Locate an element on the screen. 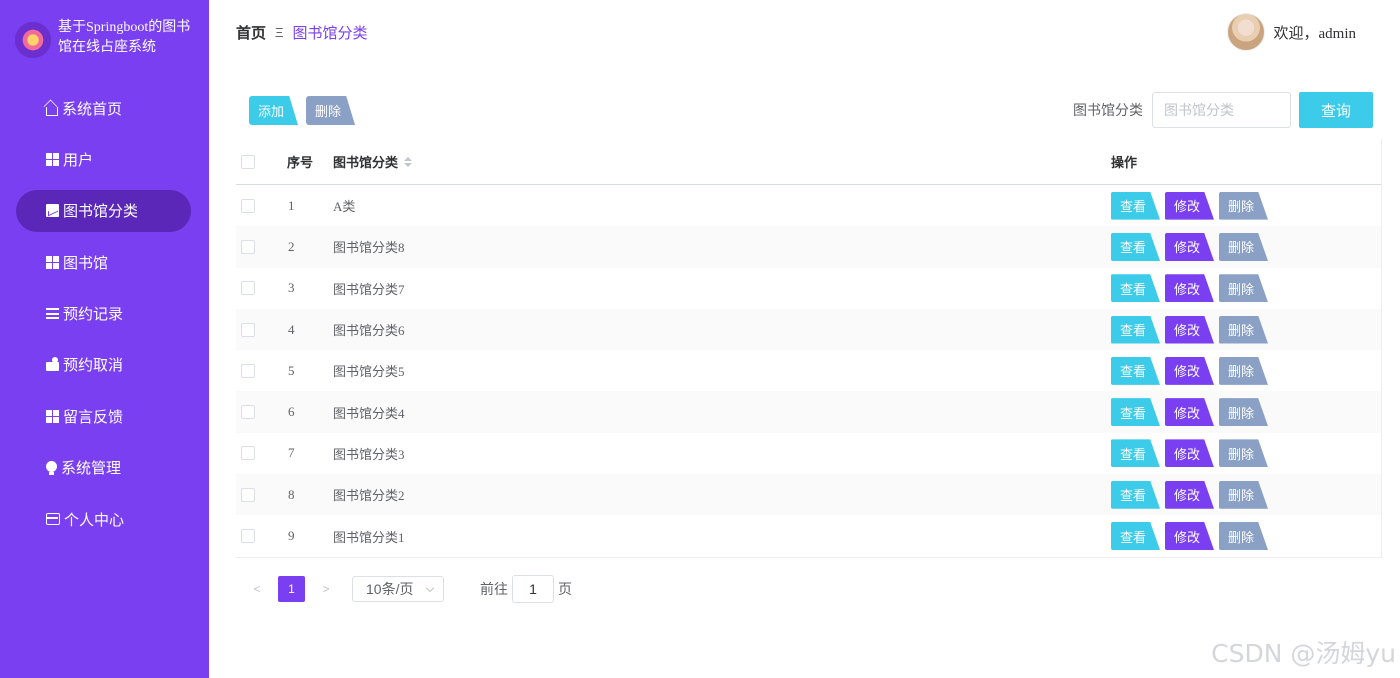 The height and width of the screenshot is (678, 1400). cell-index: 5 is located at coordinates (291, 370).